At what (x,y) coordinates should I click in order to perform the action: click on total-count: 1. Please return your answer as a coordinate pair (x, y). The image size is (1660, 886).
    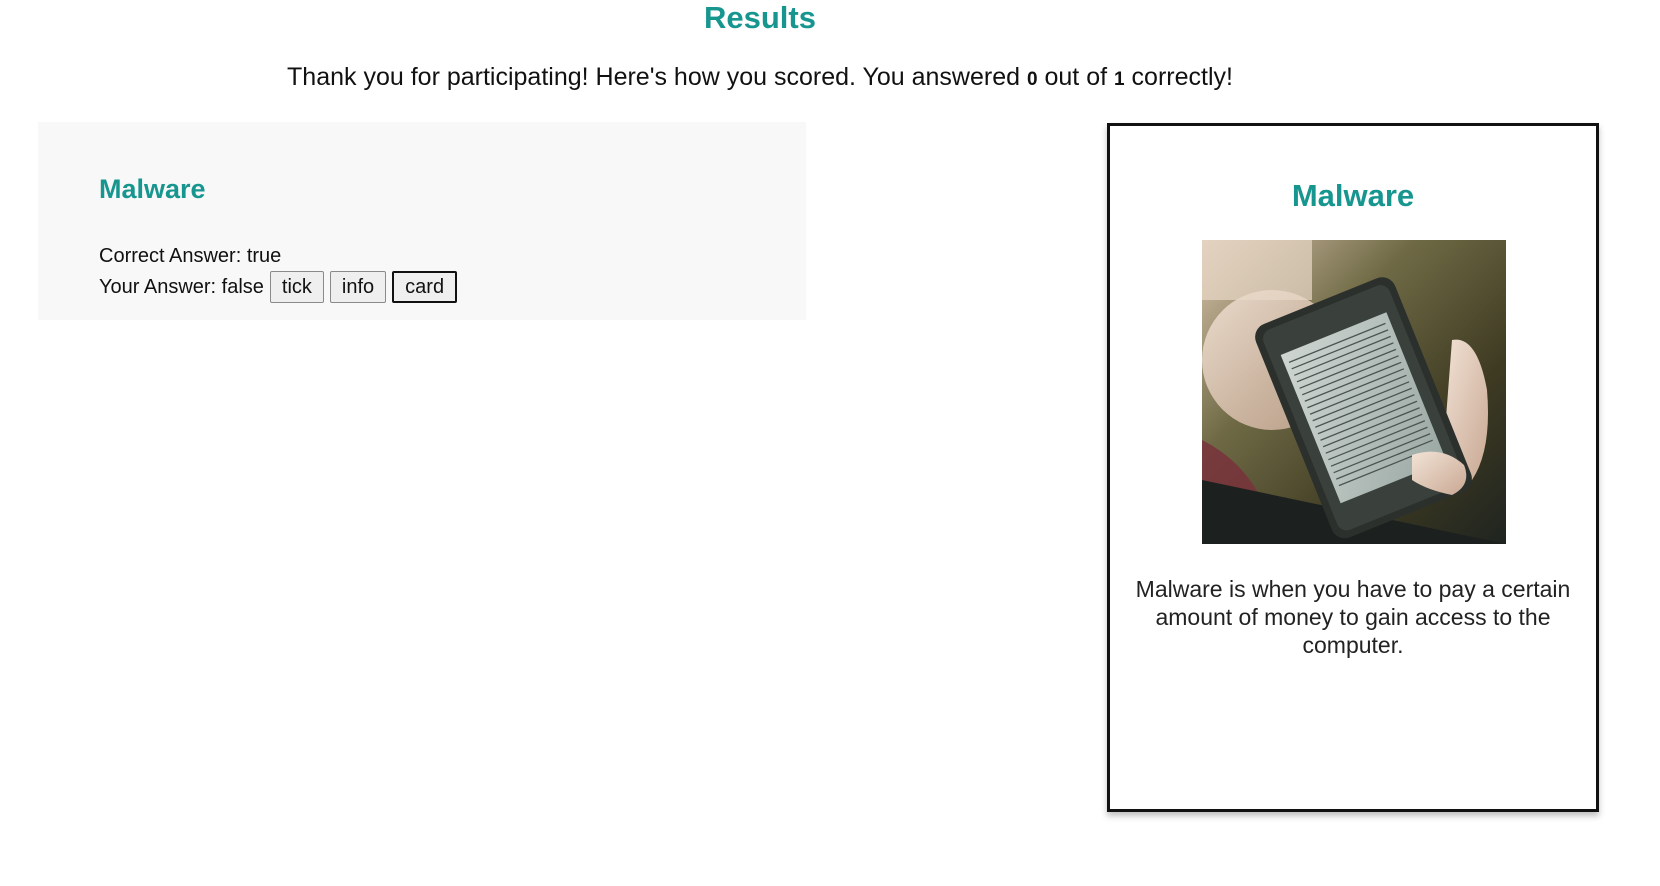
    Looking at the image, I should click on (1119, 79).